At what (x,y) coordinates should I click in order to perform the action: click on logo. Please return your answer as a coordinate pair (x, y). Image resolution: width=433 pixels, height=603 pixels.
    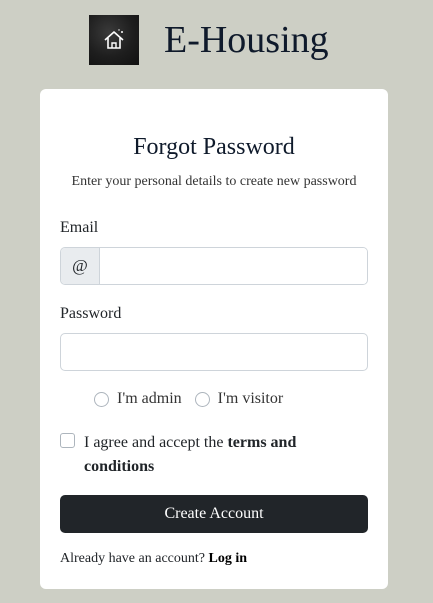
    Looking at the image, I should click on (114, 40).